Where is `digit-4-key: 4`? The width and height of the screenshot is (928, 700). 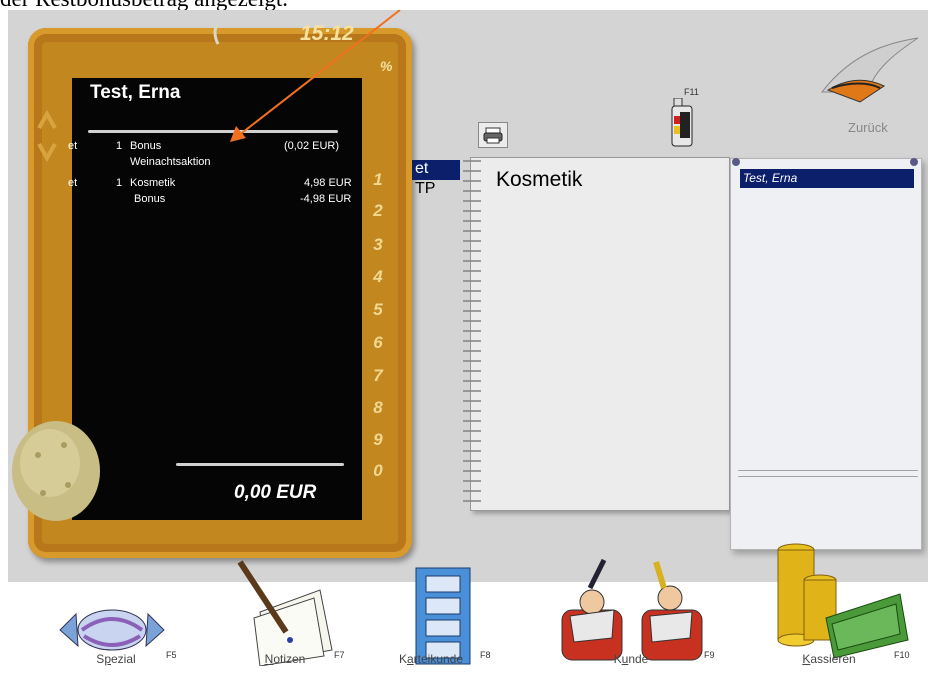 digit-4-key: 4 is located at coordinates (378, 277).